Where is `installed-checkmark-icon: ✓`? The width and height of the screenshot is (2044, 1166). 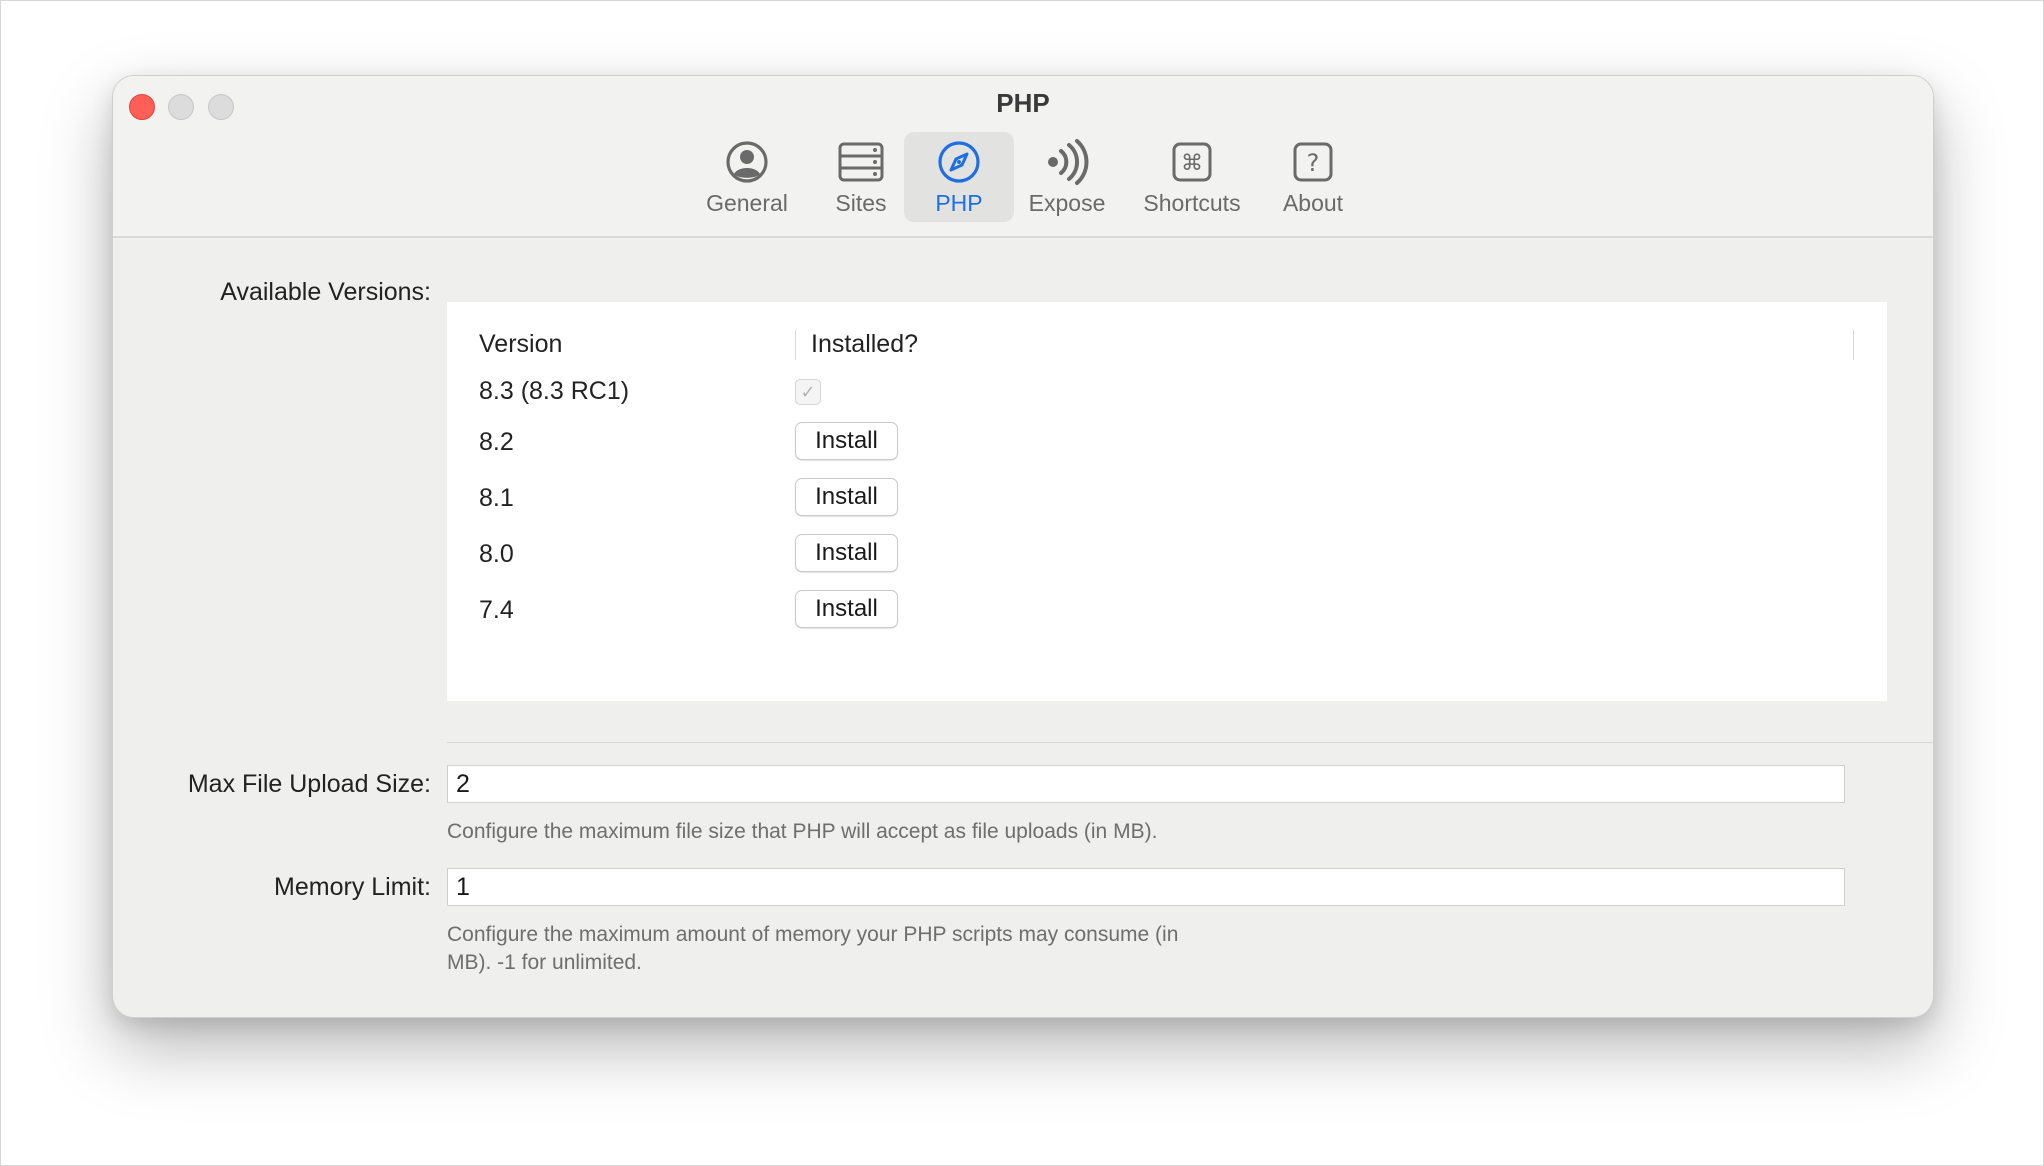 installed-checkmark-icon: ✓ is located at coordinates (808, 392).